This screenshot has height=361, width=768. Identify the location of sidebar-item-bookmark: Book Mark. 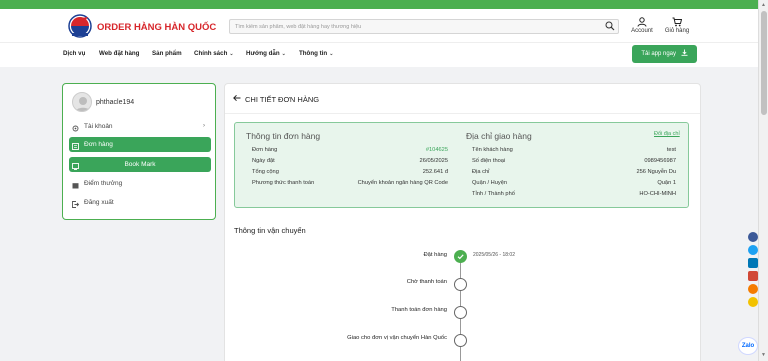
(140, 164).